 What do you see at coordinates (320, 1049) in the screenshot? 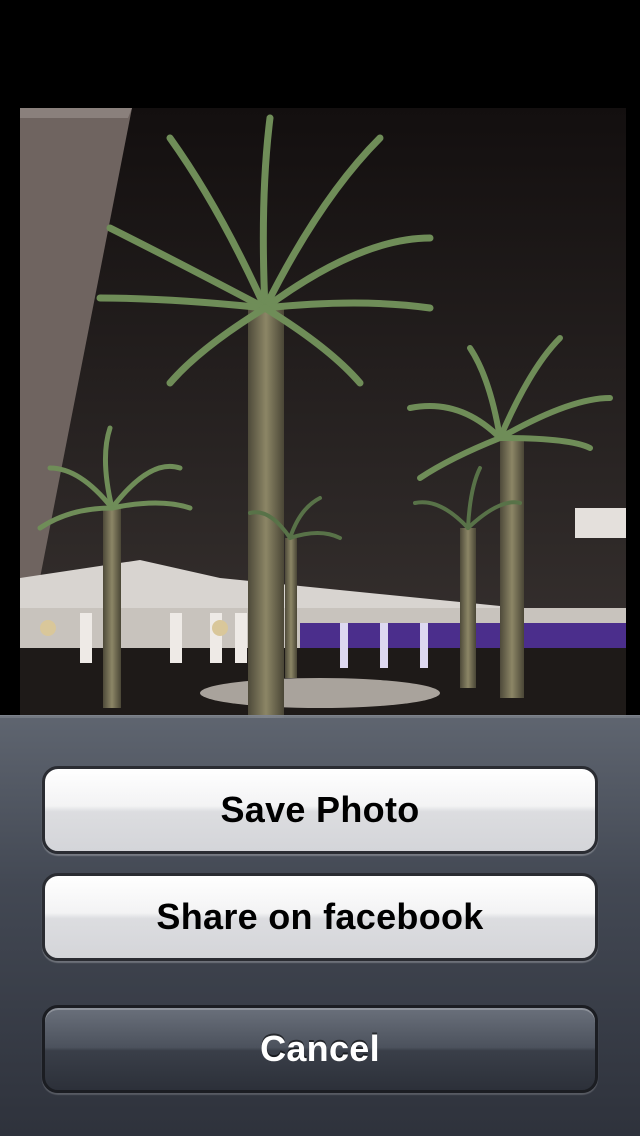
I see `cancel-button: Cancel` at bounding box center [320, 1049].